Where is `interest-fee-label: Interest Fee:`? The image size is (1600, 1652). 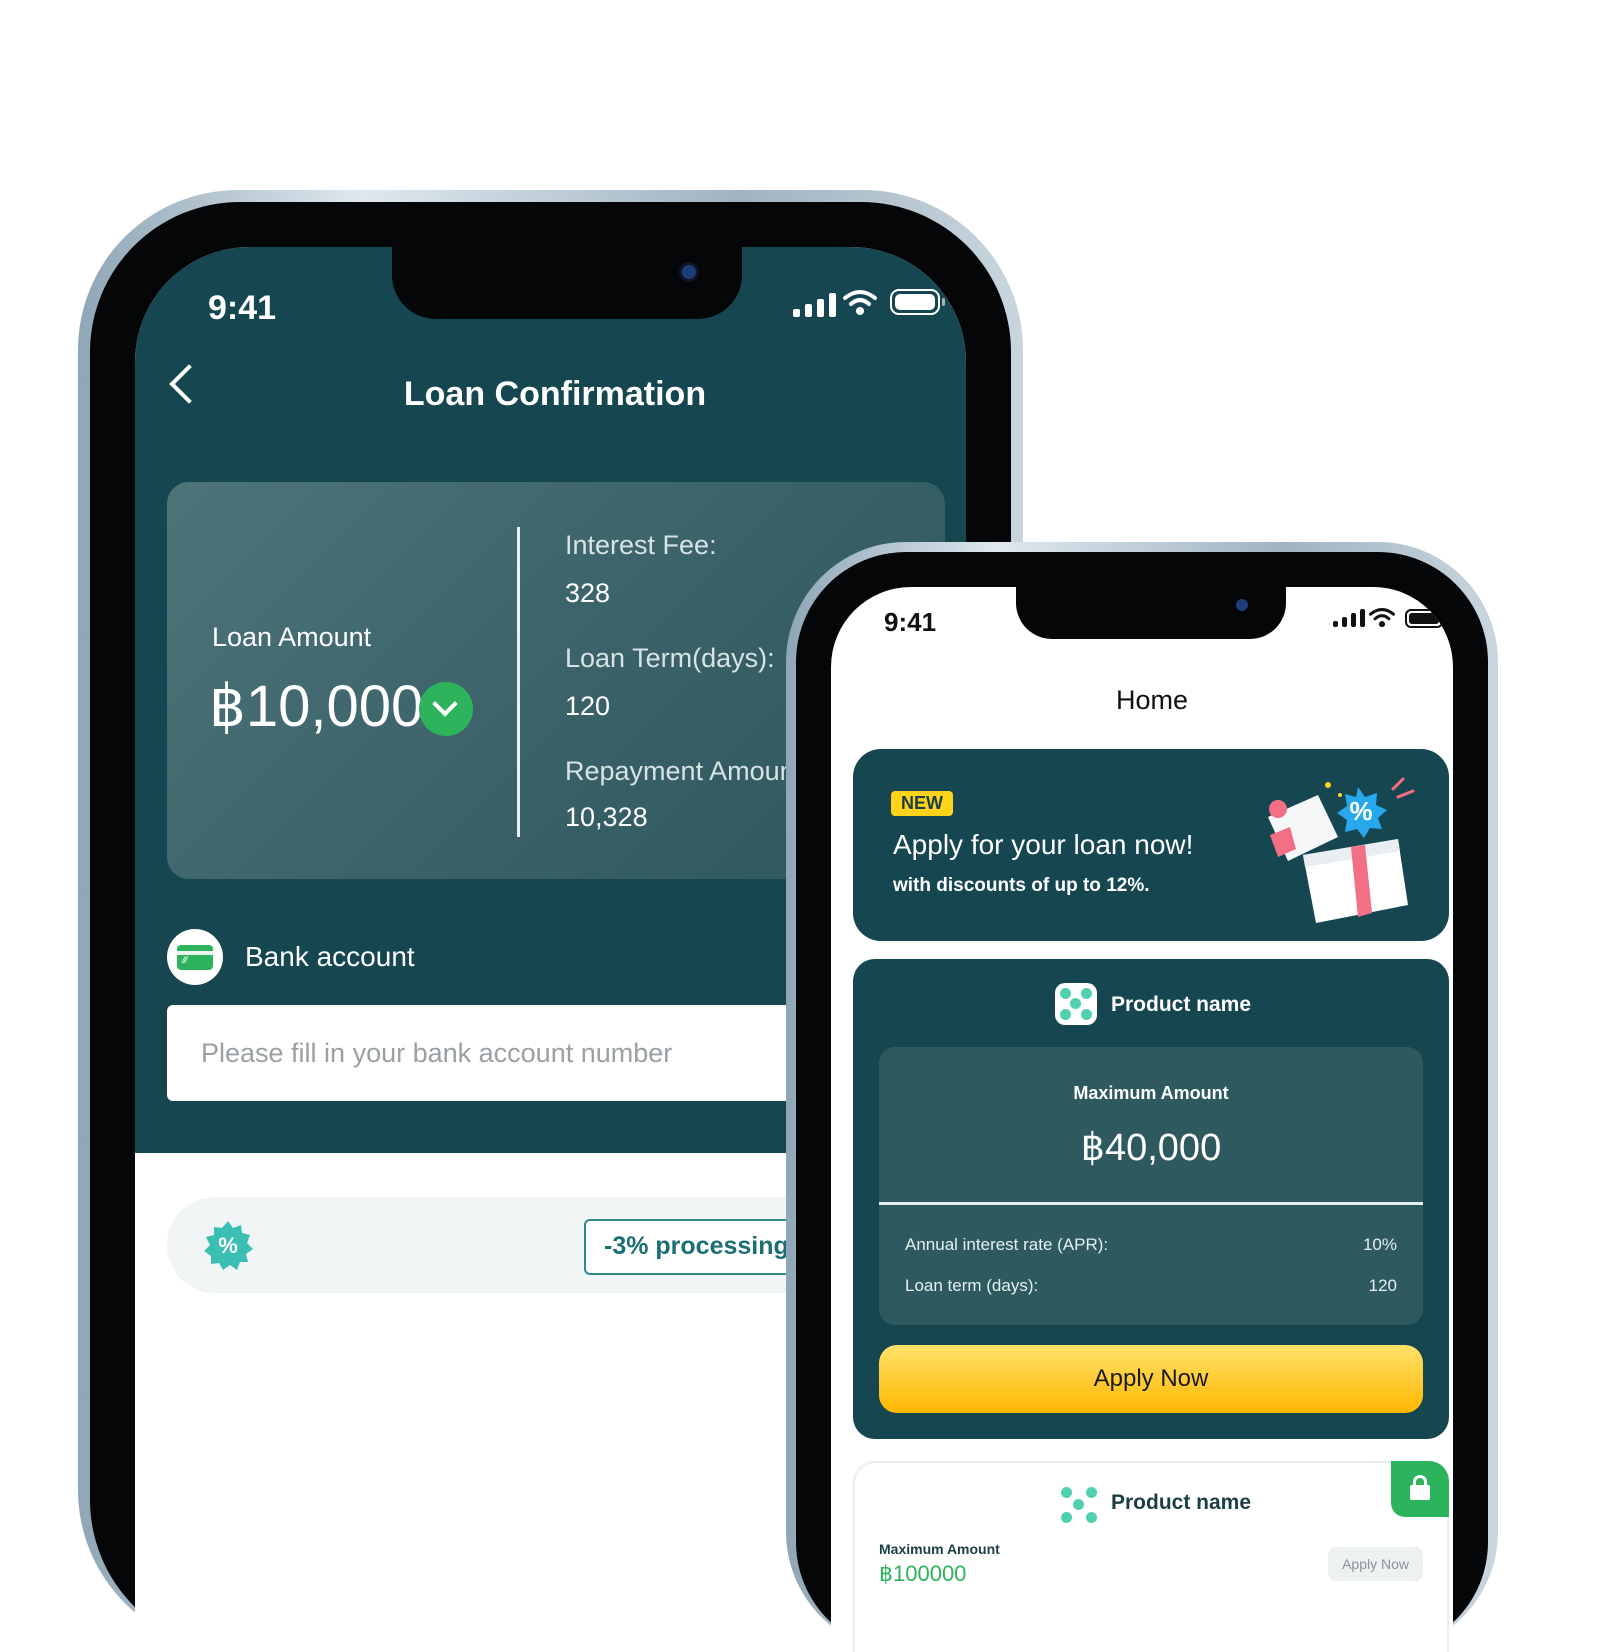
interest-fee-label: Interest Fee: is located at coordinates (641, 545).